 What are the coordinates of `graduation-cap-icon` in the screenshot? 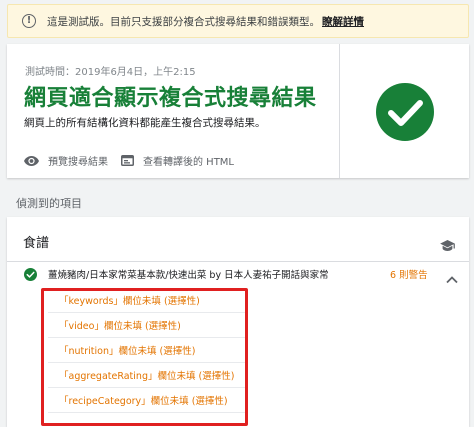 It's located at (447, 245).